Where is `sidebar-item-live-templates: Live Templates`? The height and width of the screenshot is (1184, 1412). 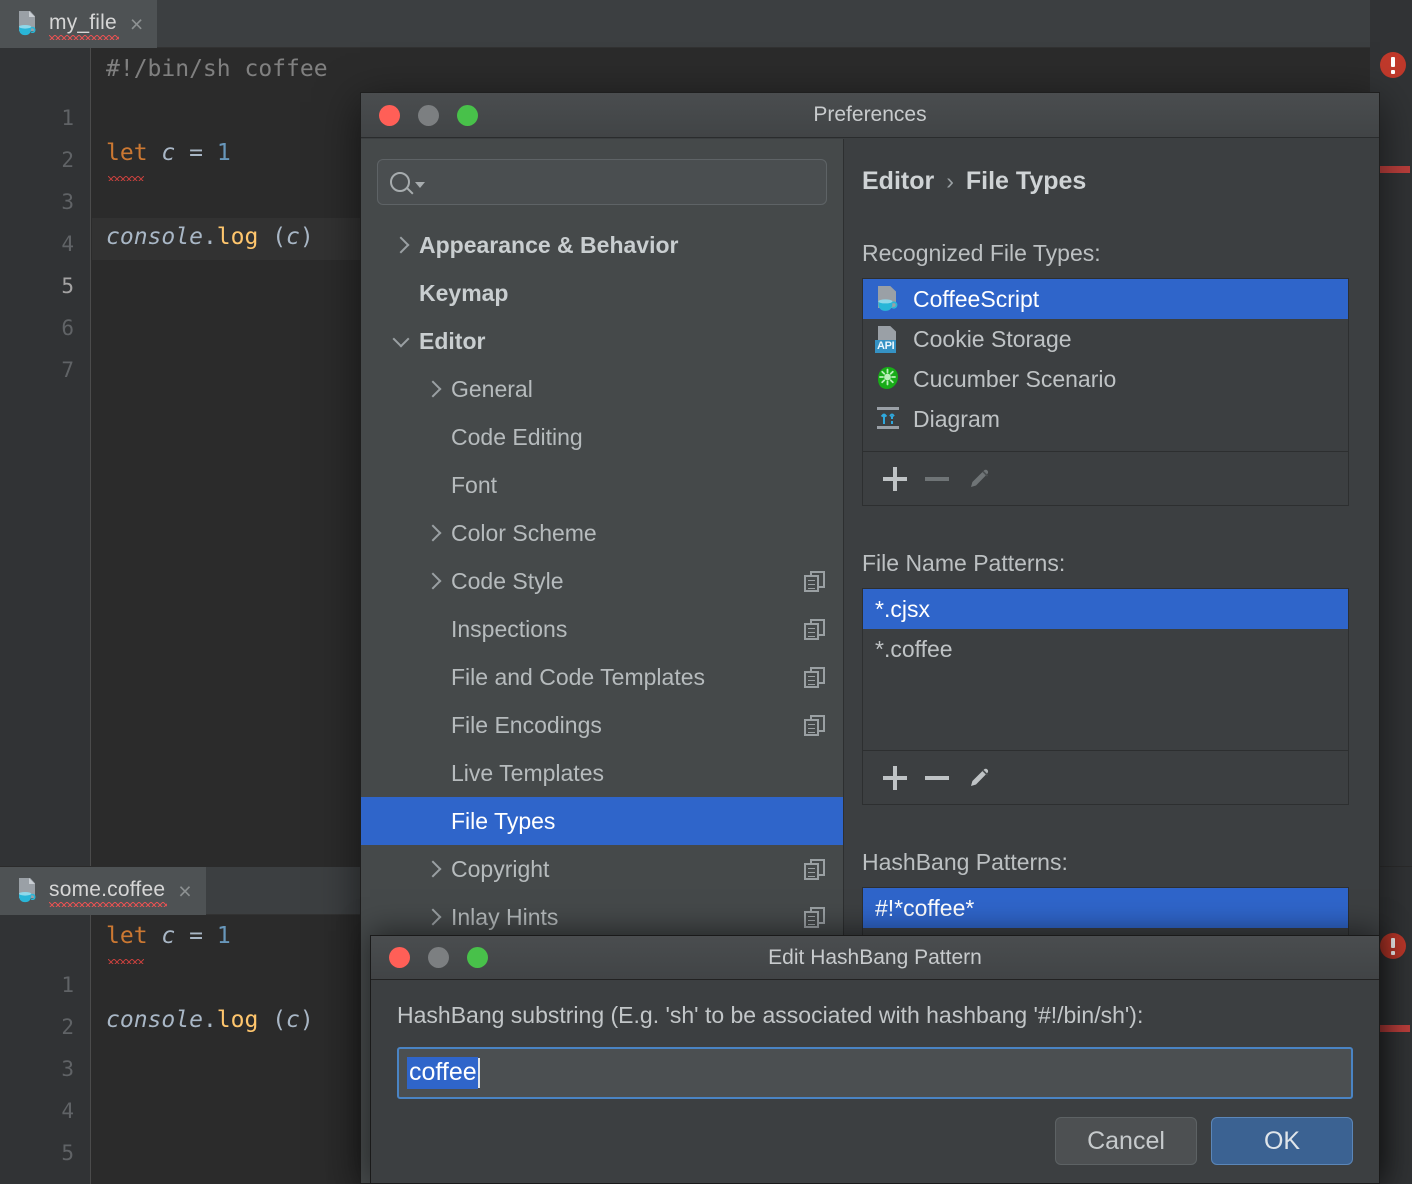 sidebar-item-live-templates: Live Templates is located at coordinates (602, 773).